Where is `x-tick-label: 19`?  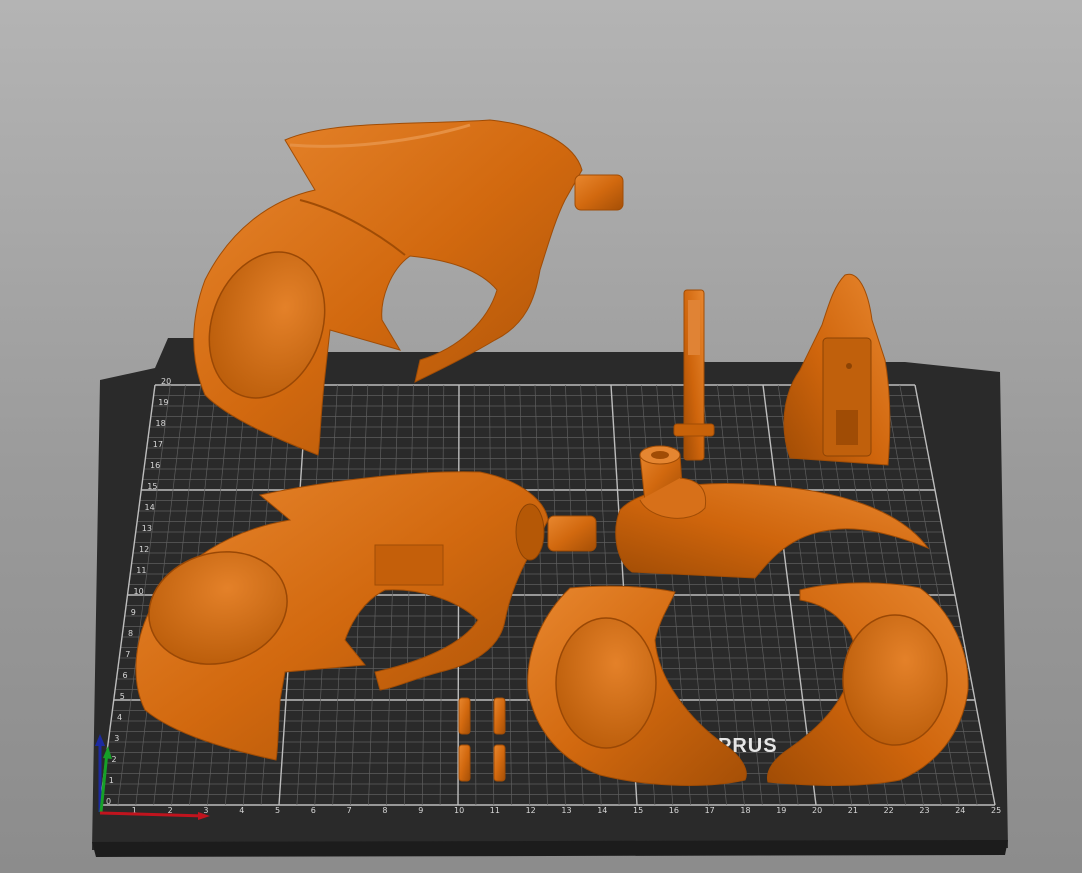
x-tick-label: 19 is located at coordinates (781, 810).